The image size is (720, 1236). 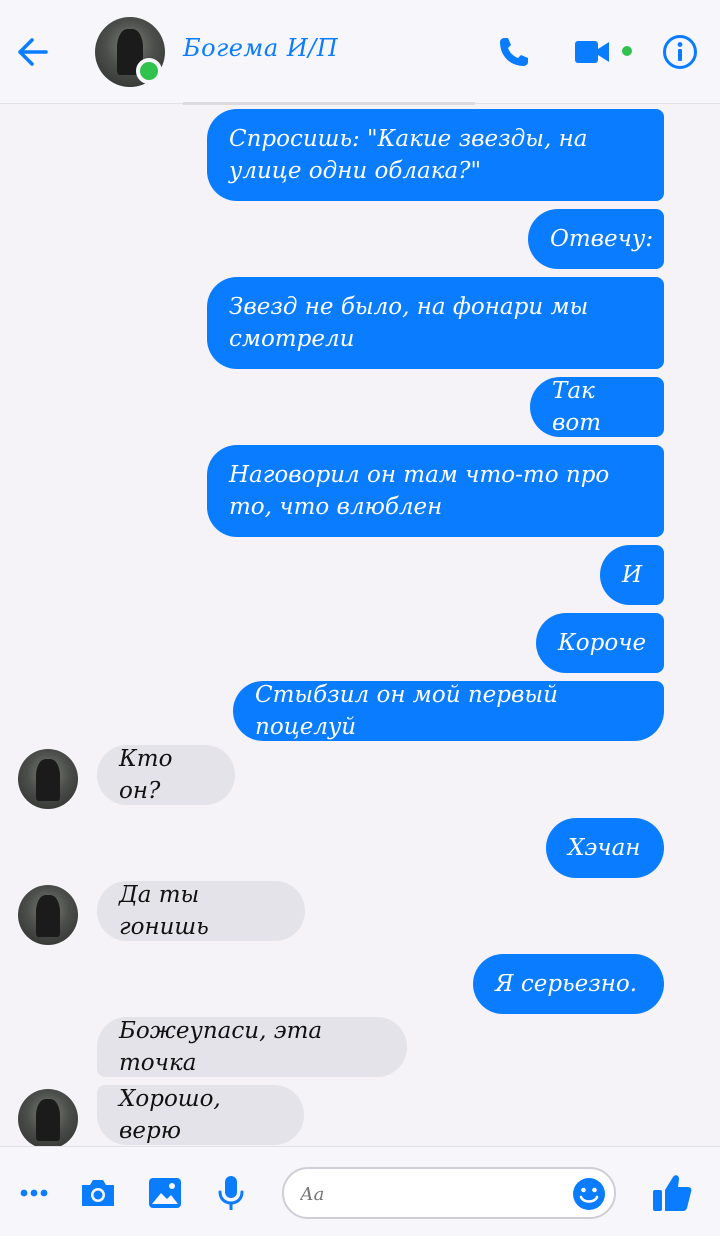 What do you see at coordinates (514, 52) in the screenshot?
I see `phone-icon` at bounding box center [514, 52].